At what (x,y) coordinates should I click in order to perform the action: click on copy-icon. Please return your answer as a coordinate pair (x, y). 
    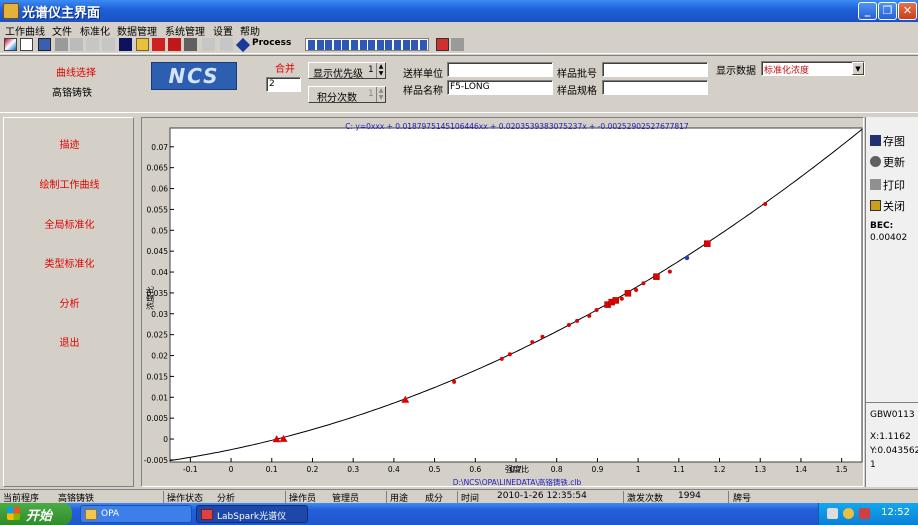
    Looking at the image, I should click on (76, 44).